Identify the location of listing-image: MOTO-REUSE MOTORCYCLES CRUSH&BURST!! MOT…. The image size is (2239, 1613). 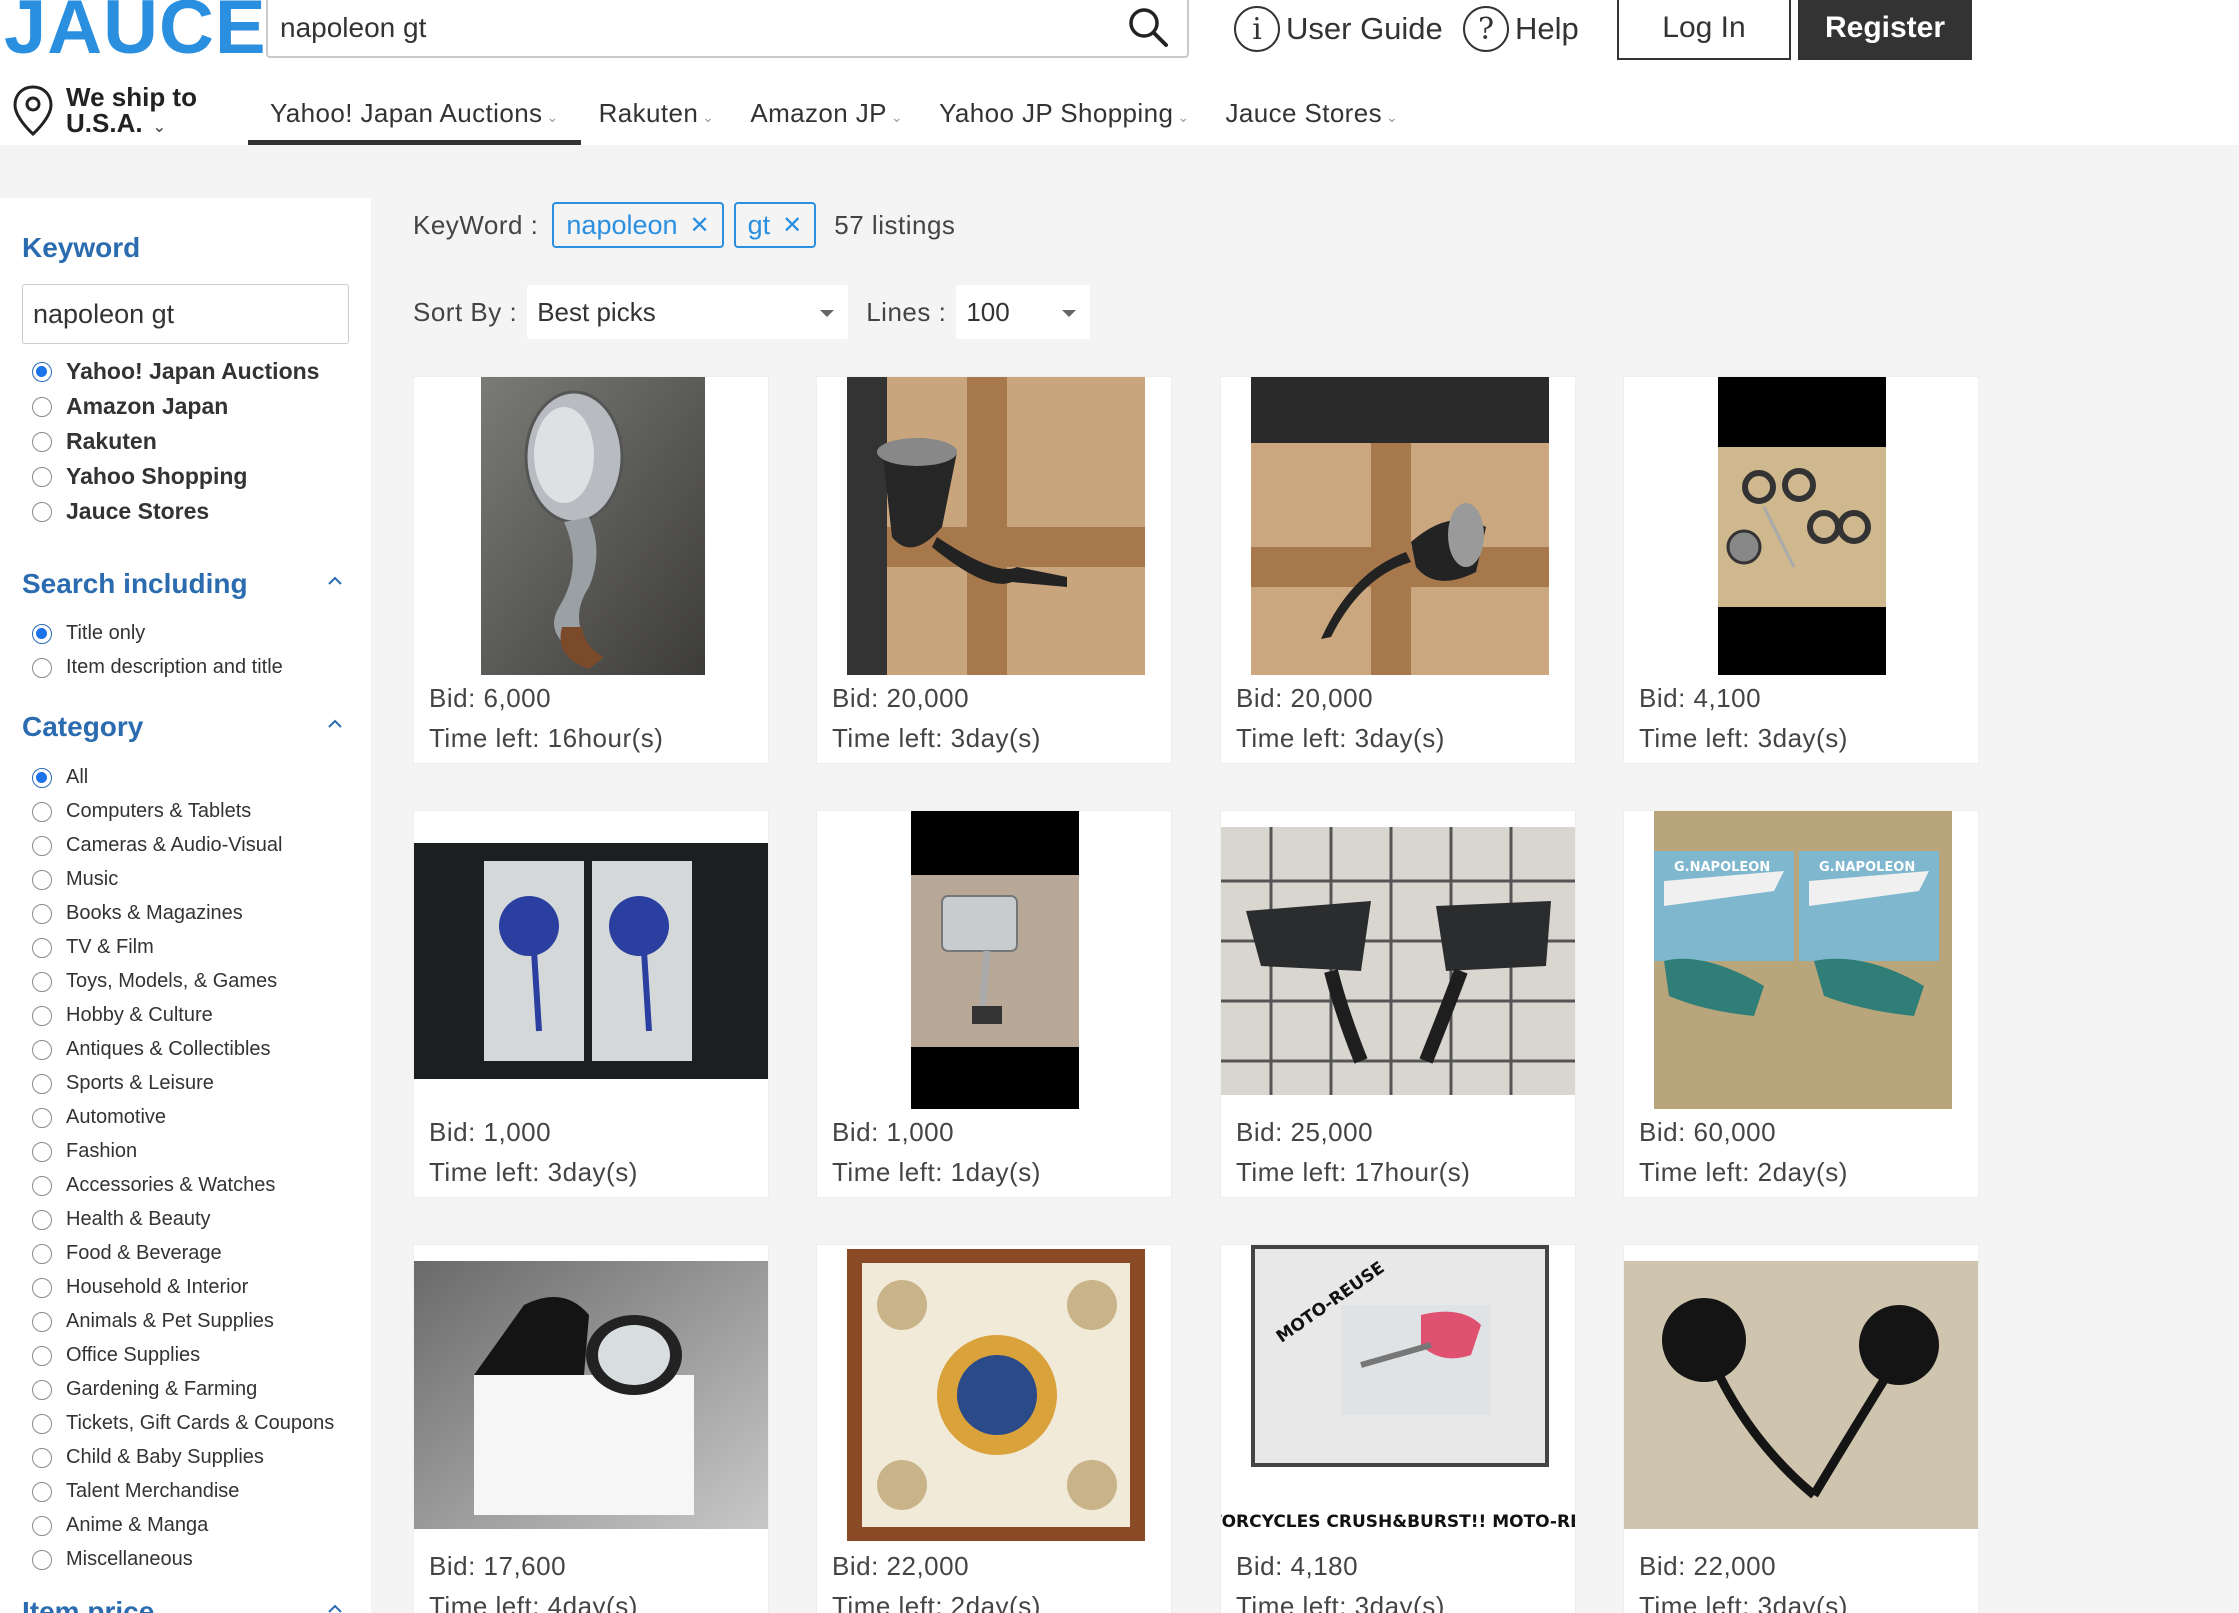
(1398, 1395).